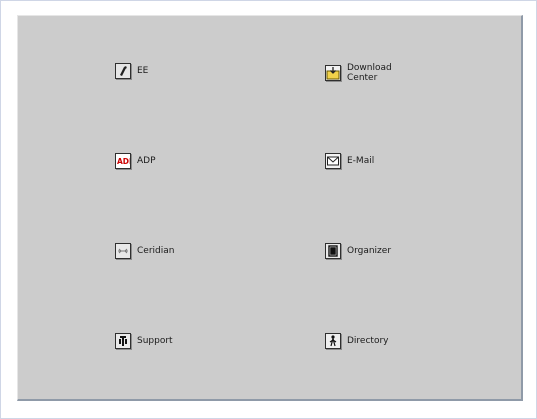 This screenshot has height=419, width=537. Describe the element at coordinates (333, 251) in the screenshot. I see `organizer-icon` at that location.